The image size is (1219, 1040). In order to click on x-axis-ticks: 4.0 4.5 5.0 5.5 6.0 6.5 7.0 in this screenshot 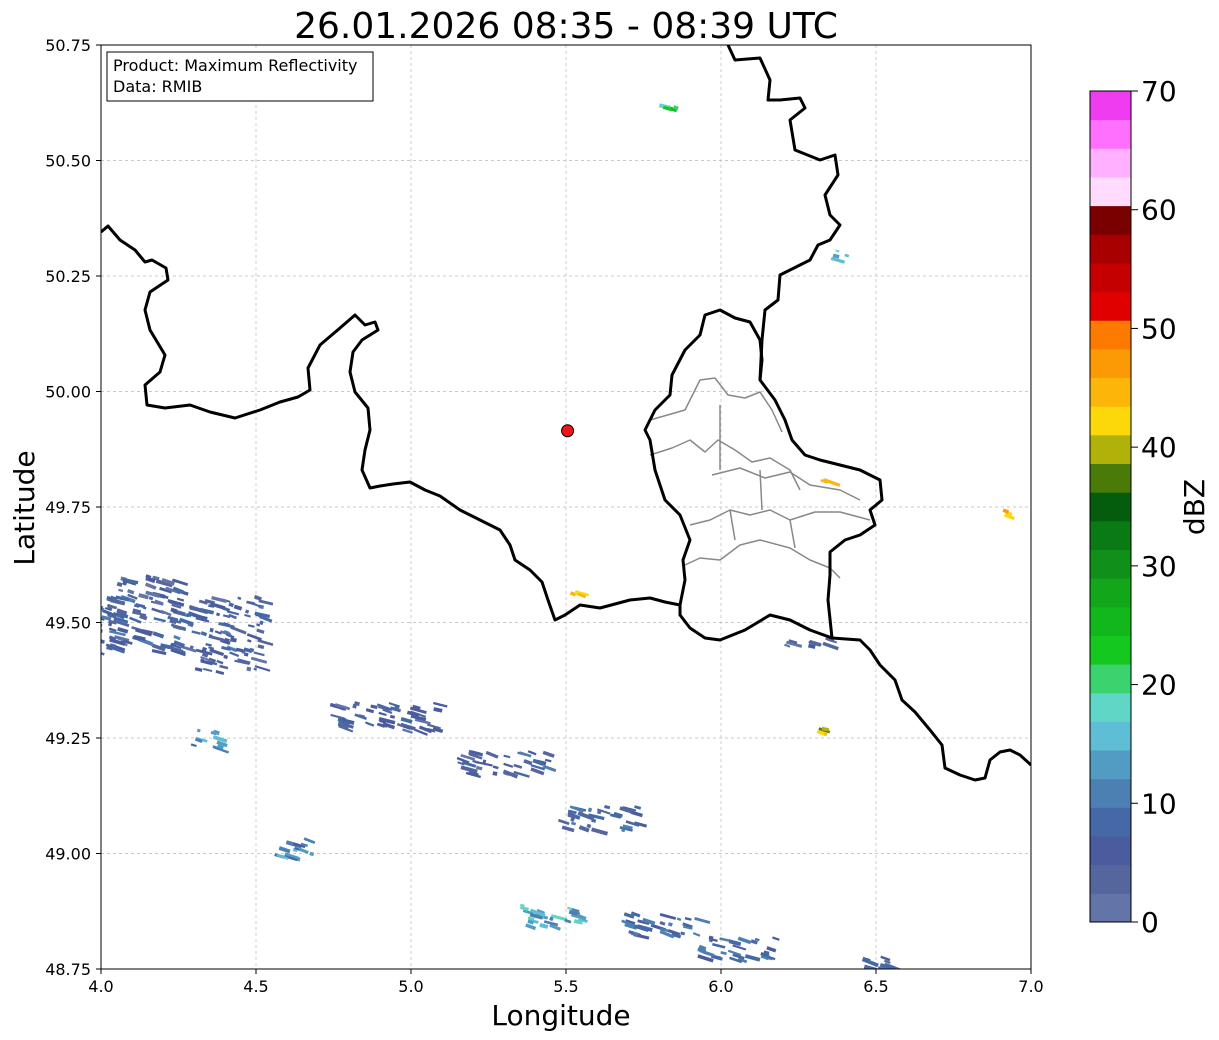, I will do `click(566, 982)`.